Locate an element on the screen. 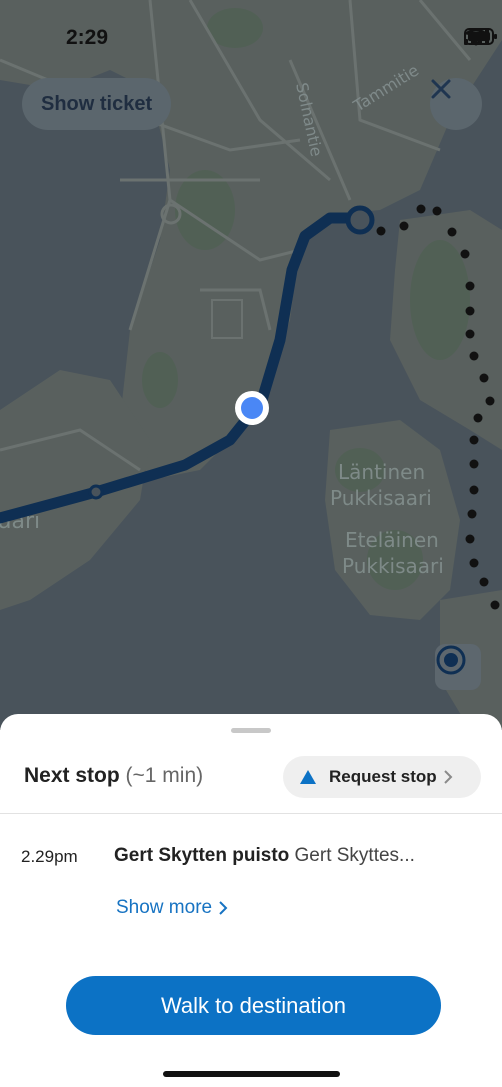 Image resolution: width=502 pixels, height=1087 pixels. status-bar: 2:29 is located at coordinates (251, 35).